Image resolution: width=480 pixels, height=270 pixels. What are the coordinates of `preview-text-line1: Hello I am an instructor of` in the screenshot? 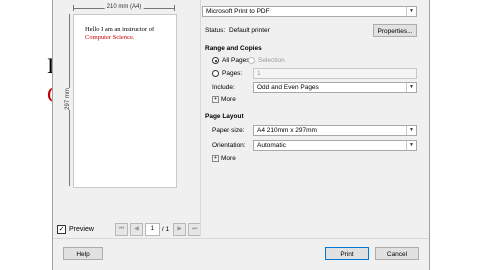 It's located at (120, 29).